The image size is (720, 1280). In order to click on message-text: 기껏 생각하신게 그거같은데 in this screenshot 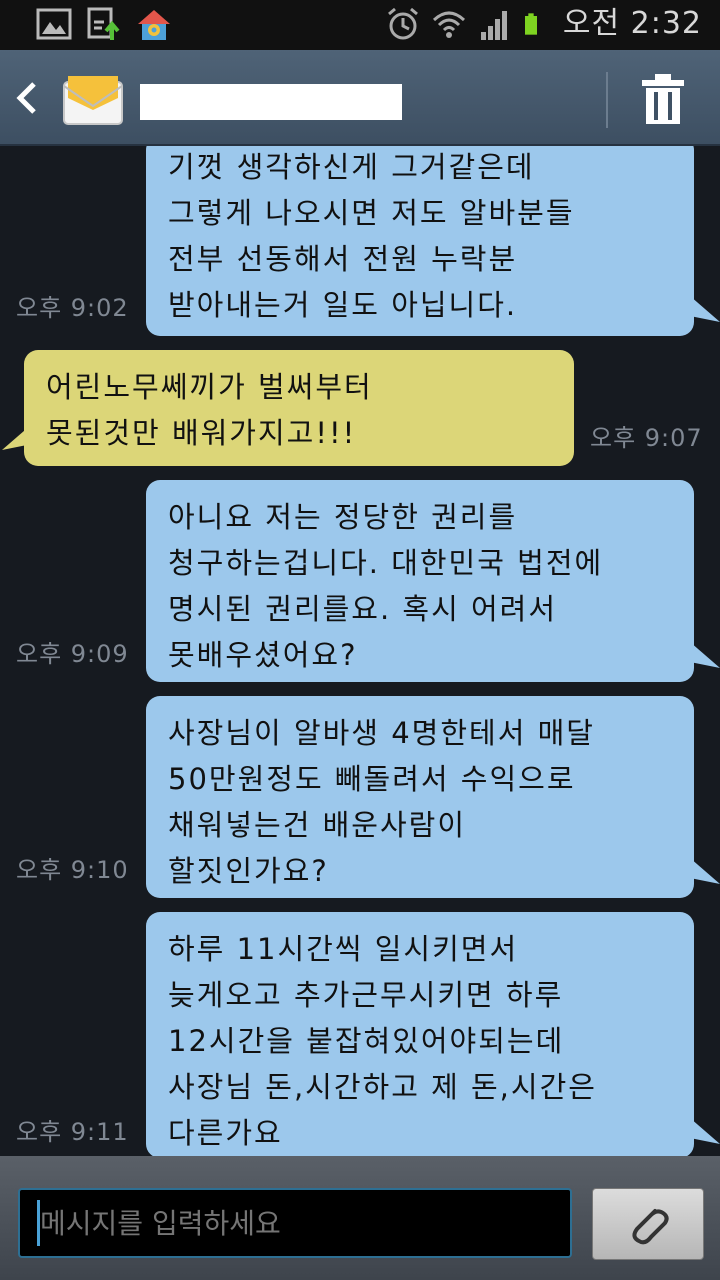, I will do `click(351, 167)`.